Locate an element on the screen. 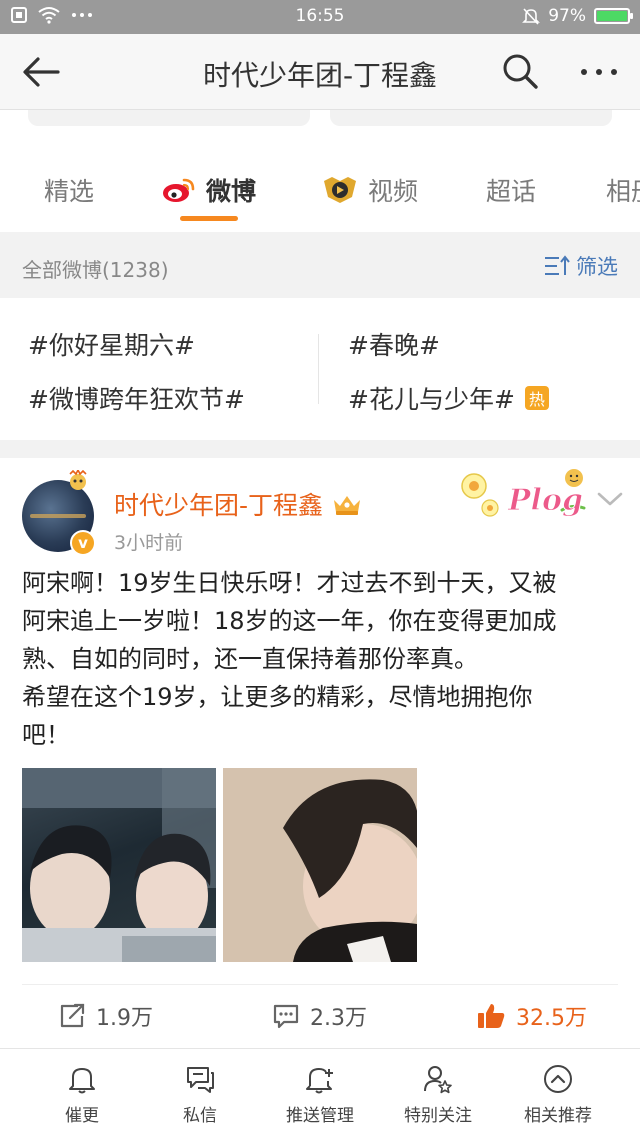  user-star-icon is located at coordinates (438, 1080).